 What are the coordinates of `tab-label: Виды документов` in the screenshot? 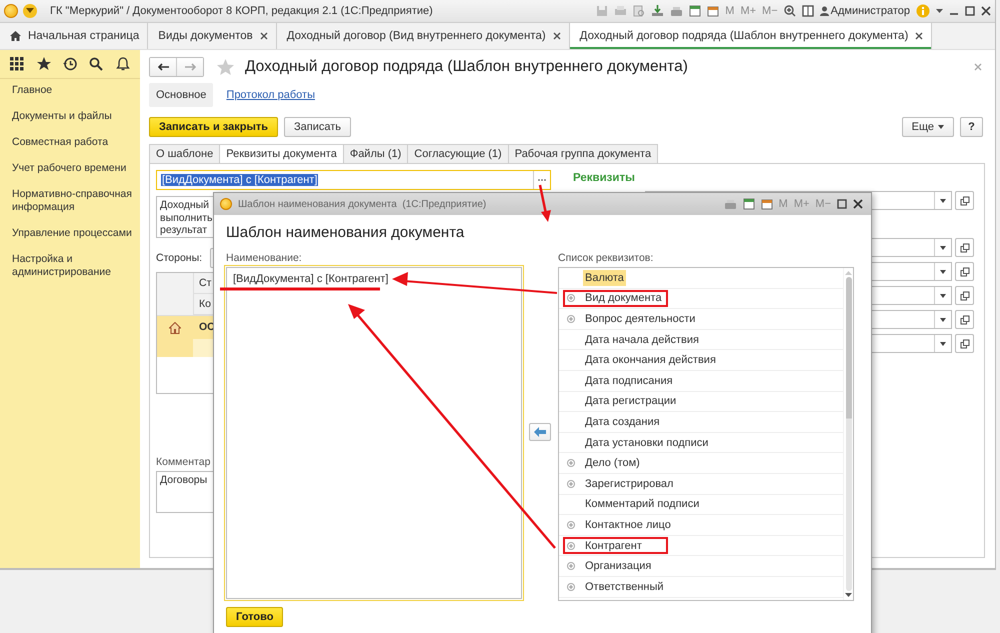 It's located at (205, 36).